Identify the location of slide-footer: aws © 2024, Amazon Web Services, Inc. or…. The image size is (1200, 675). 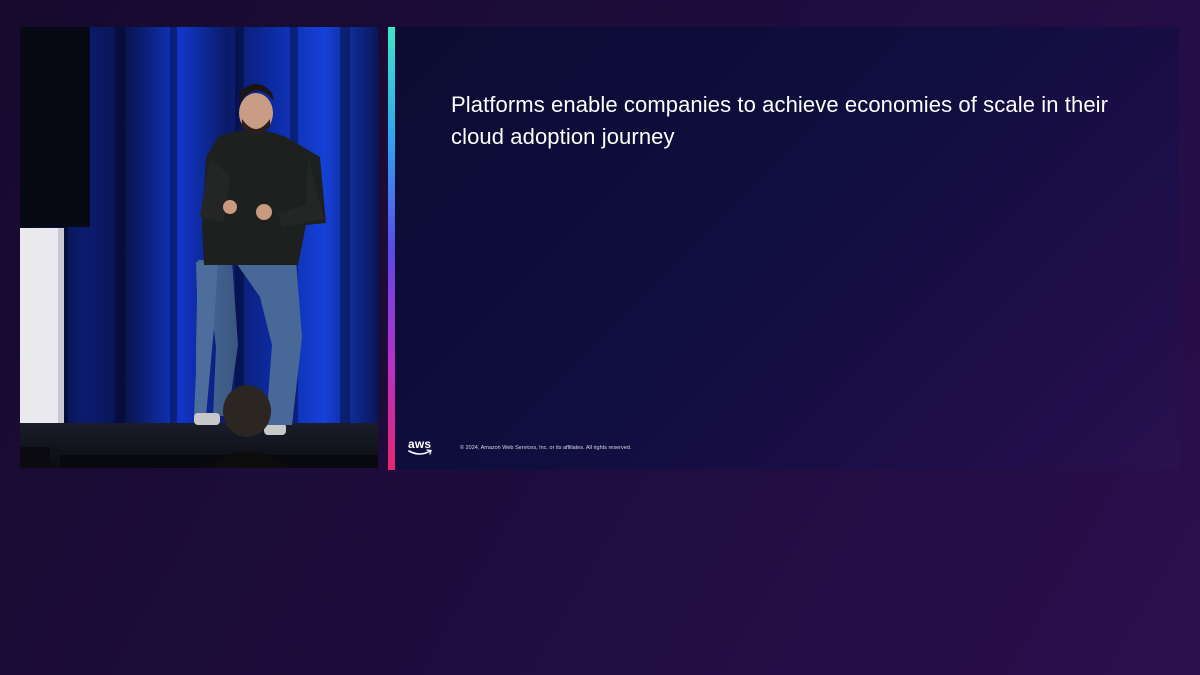
(519, 448).